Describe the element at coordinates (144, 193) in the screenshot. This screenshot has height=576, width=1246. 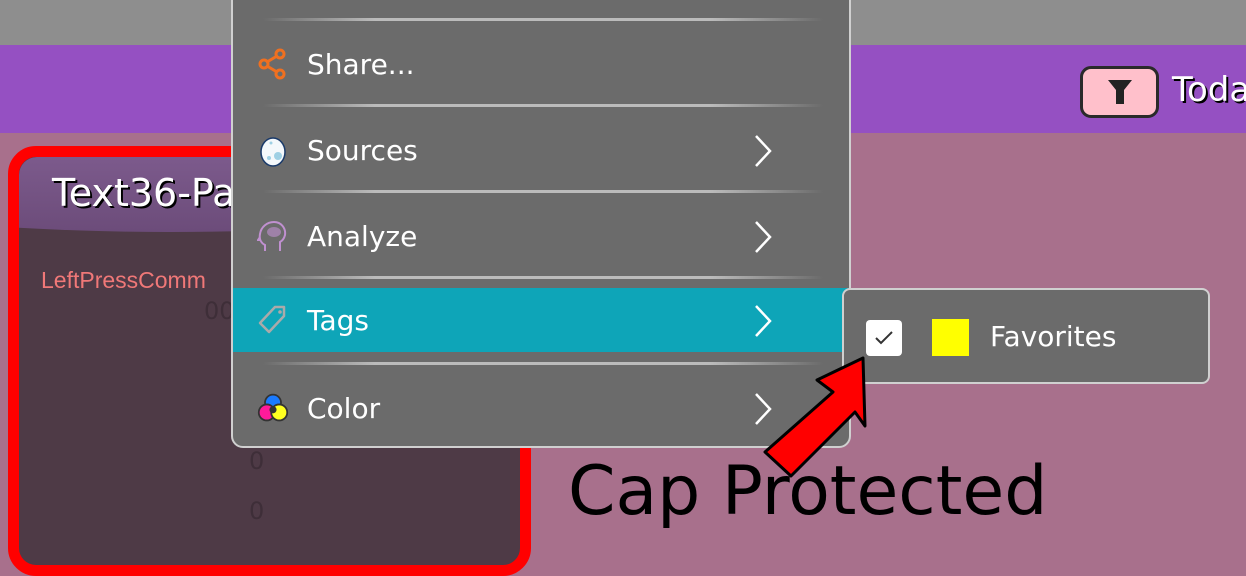
I see `panel-title: Text36-Pa` at that location.